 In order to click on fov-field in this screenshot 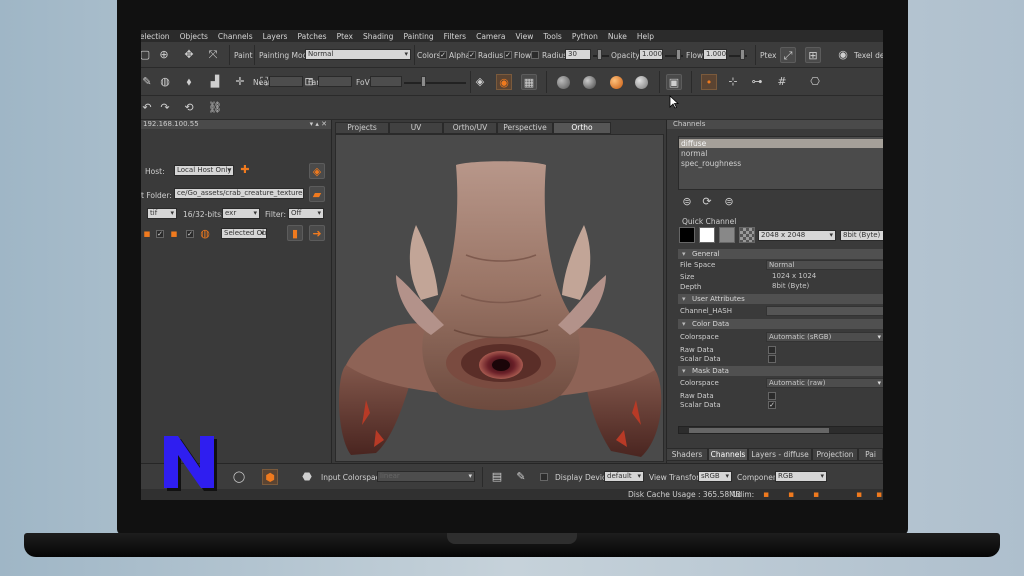, I will do `click(386, 81)`.